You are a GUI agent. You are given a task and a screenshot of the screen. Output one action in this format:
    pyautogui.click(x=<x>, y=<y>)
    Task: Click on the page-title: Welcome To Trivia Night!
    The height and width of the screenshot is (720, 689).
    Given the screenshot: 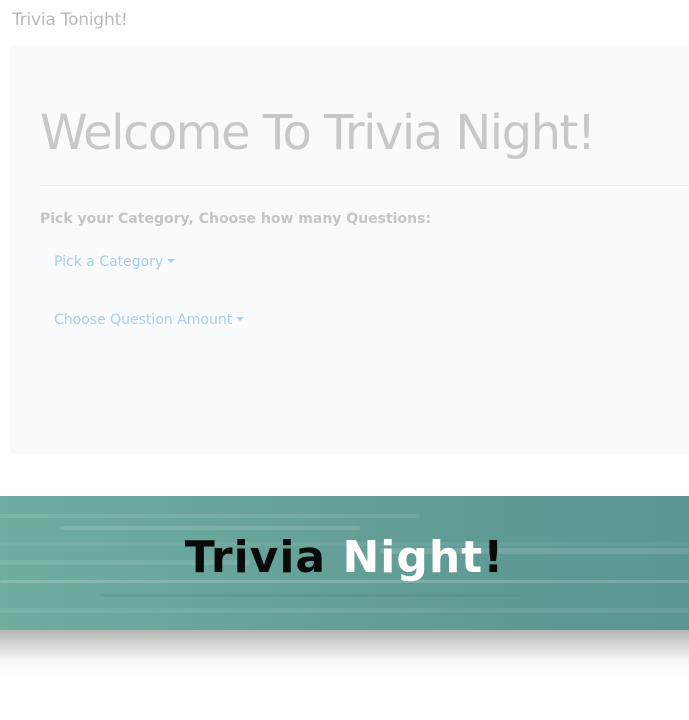 What is the action you would take?
    pyautogui.click(x=318, y=133)
    